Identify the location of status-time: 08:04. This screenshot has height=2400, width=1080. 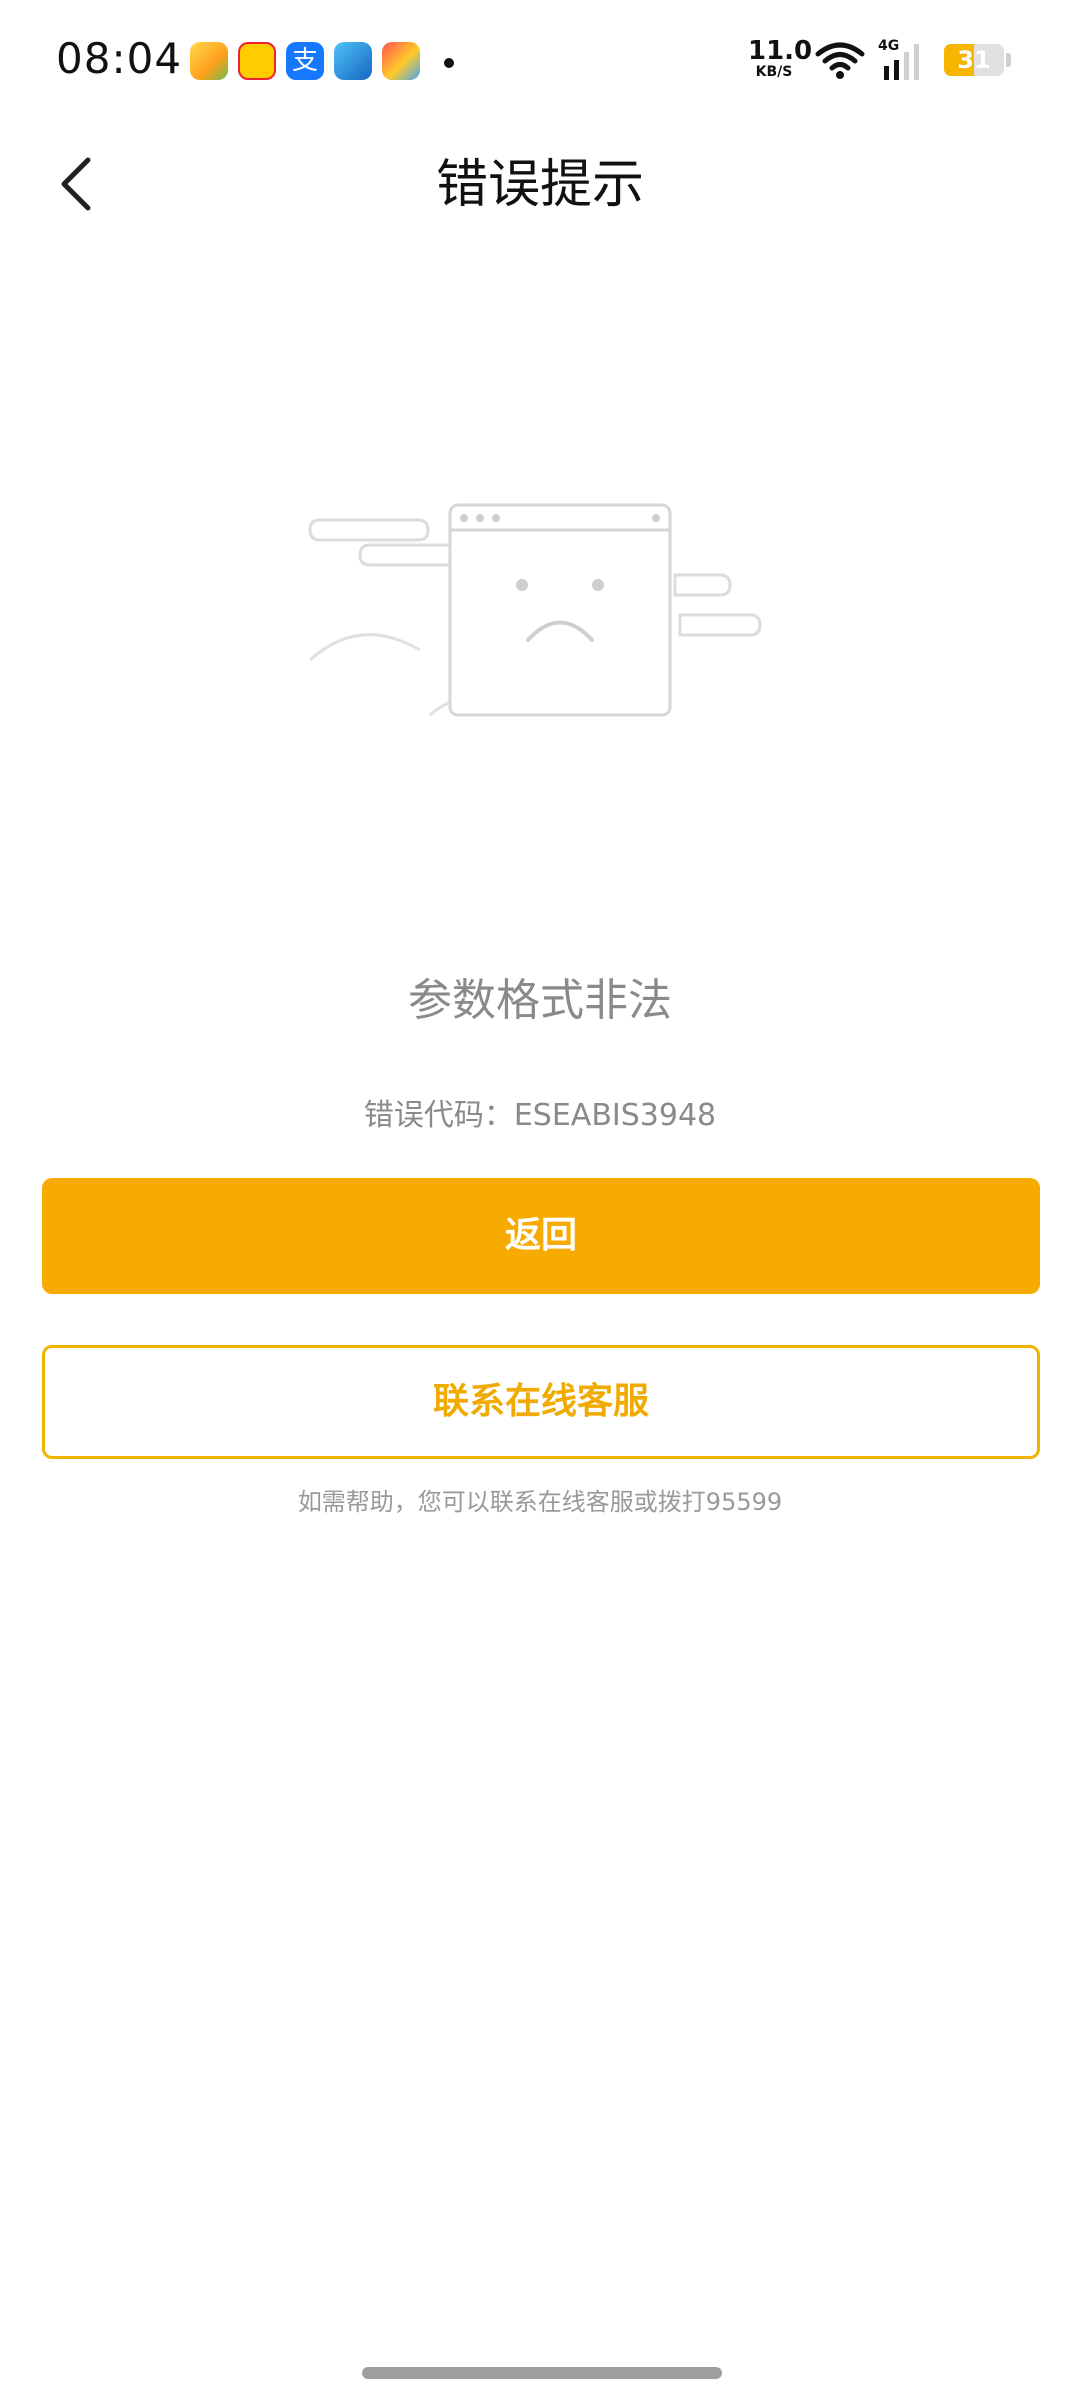
(119, 58).